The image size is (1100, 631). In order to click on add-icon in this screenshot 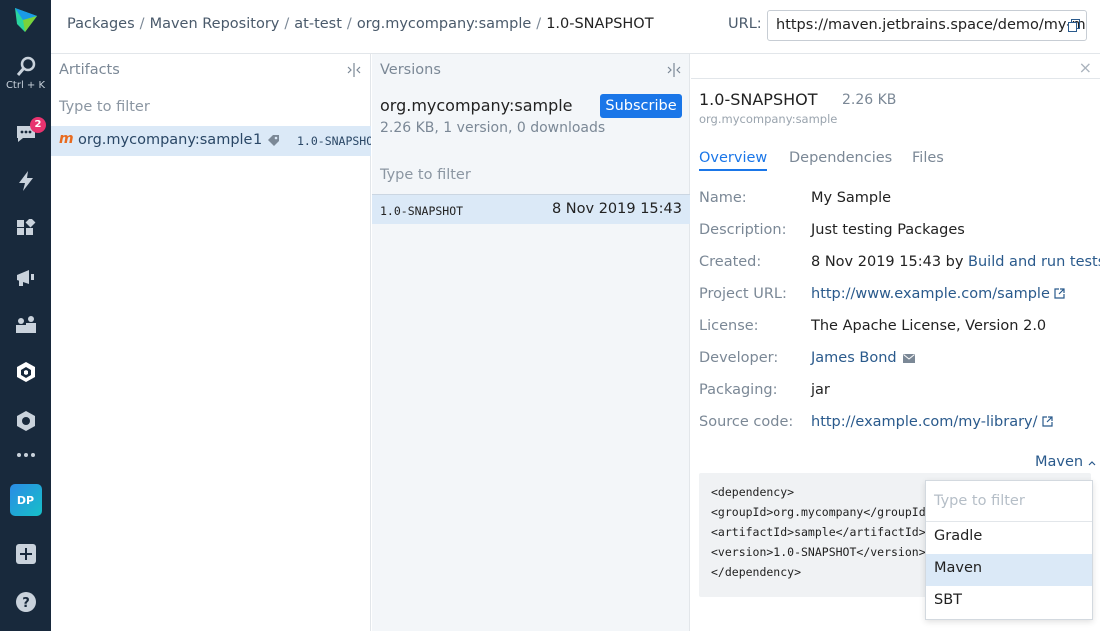, I will do `click(25, 554)`.